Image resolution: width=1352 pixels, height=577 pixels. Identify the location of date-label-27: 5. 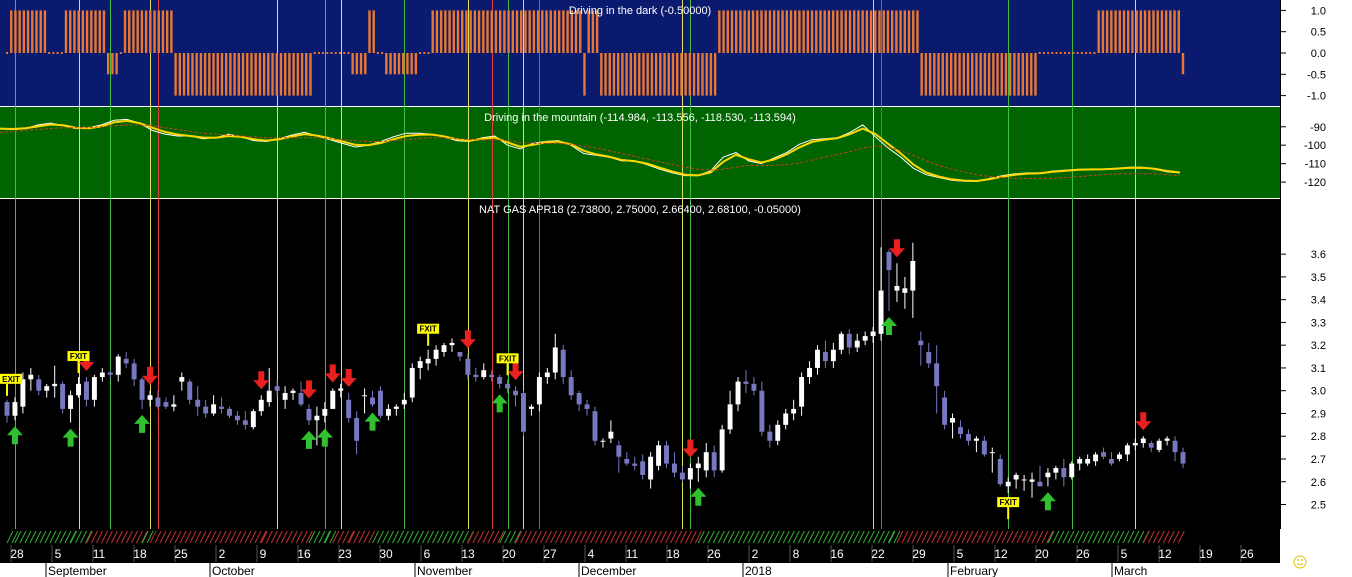
(1124, 554).